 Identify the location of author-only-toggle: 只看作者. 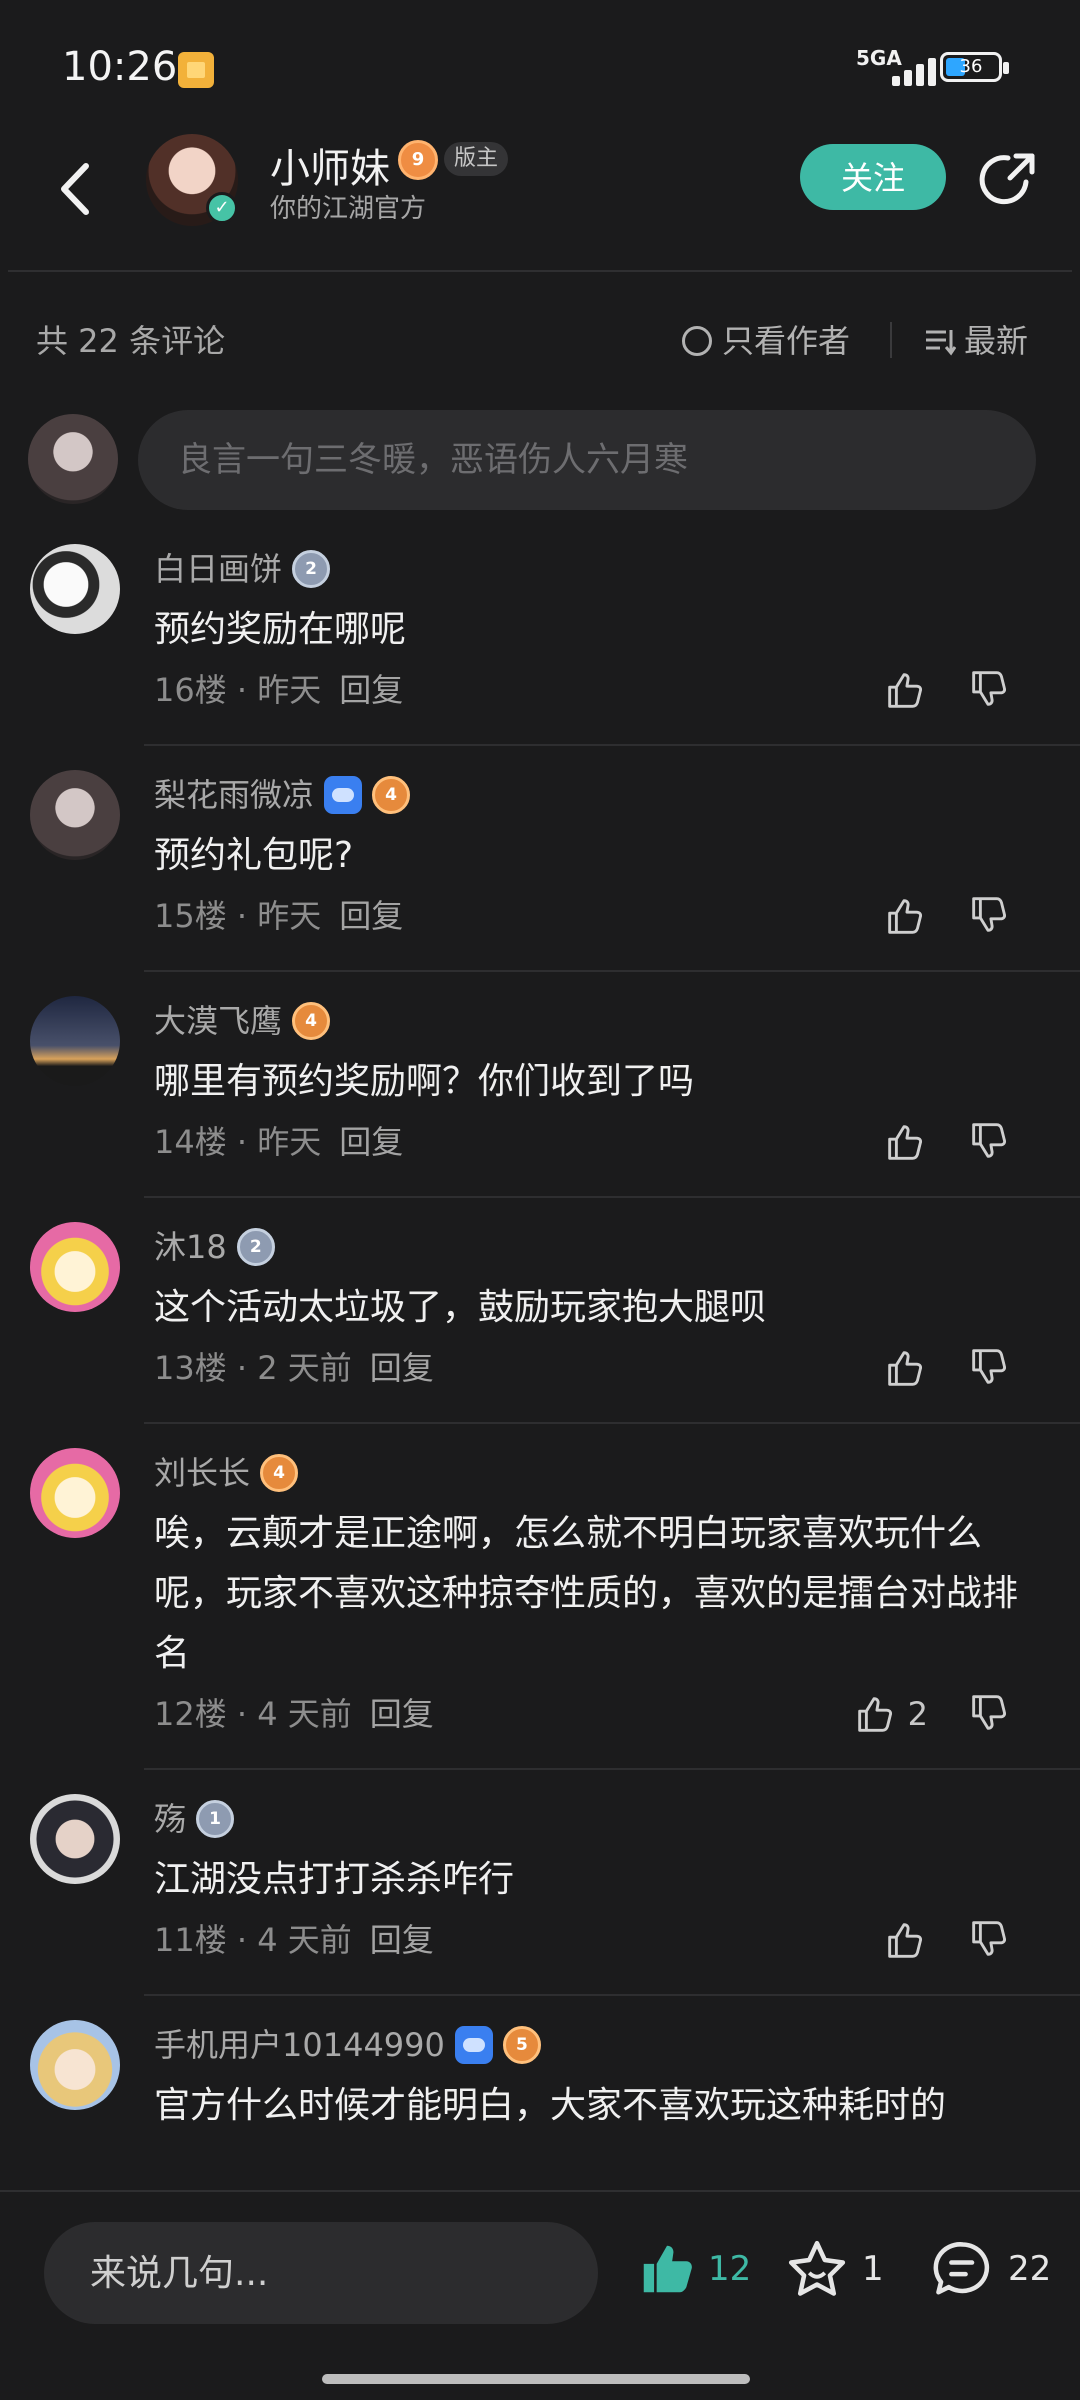
(766, 339).